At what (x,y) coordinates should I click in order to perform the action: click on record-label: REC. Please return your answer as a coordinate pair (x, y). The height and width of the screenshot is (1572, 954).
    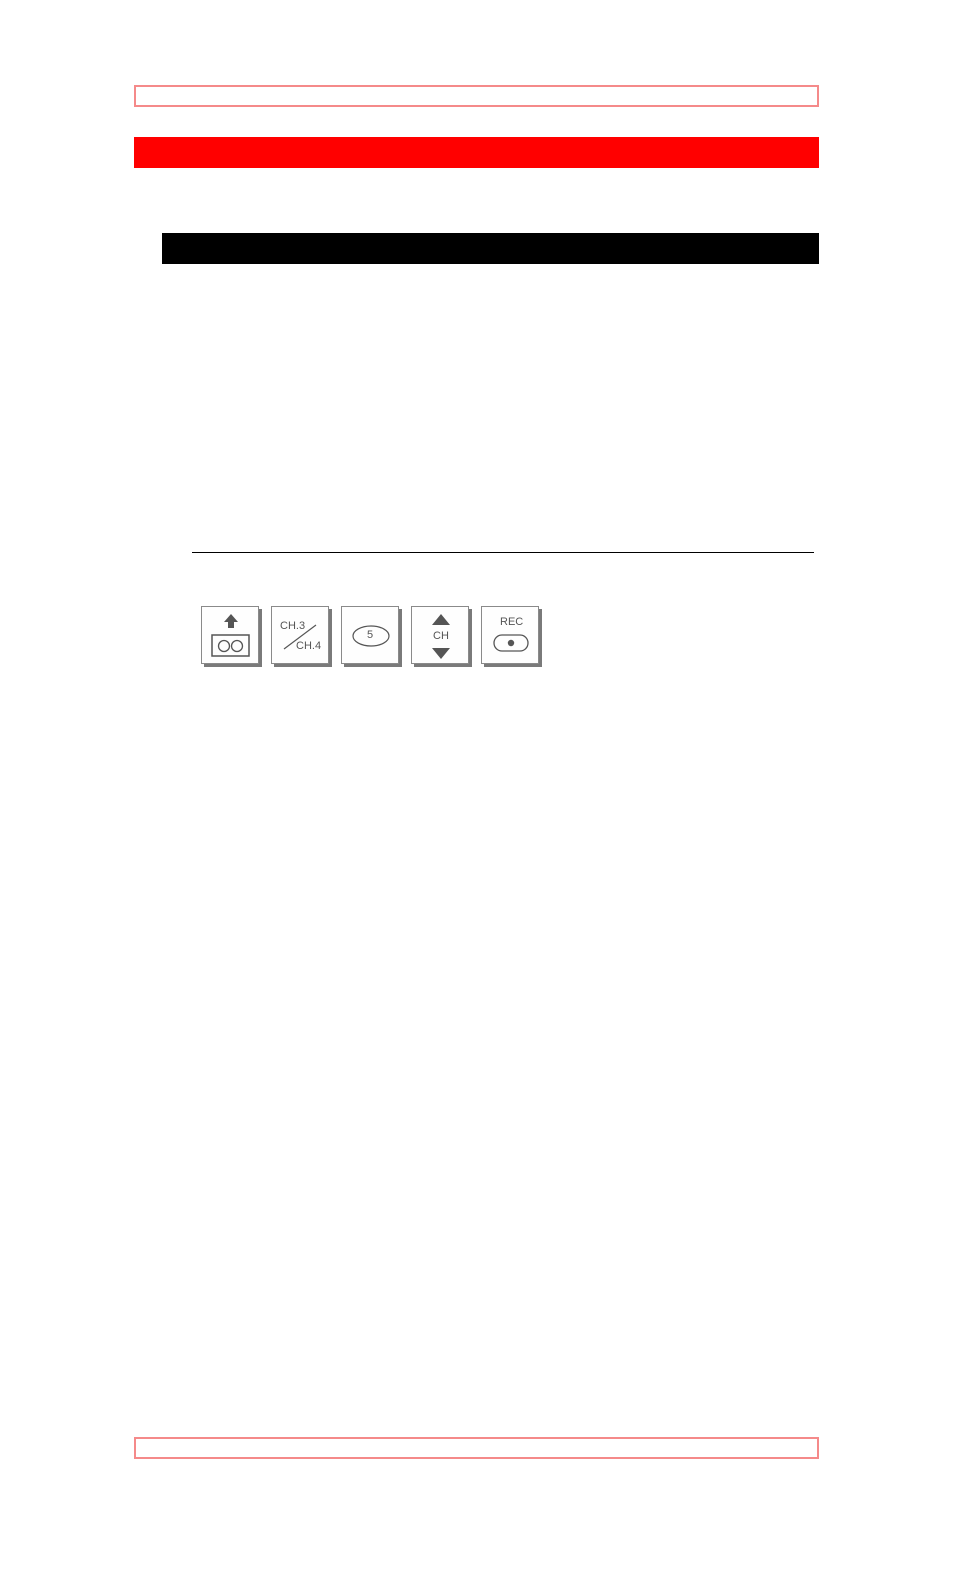
    Looking at the image, I should click on (512, 622).